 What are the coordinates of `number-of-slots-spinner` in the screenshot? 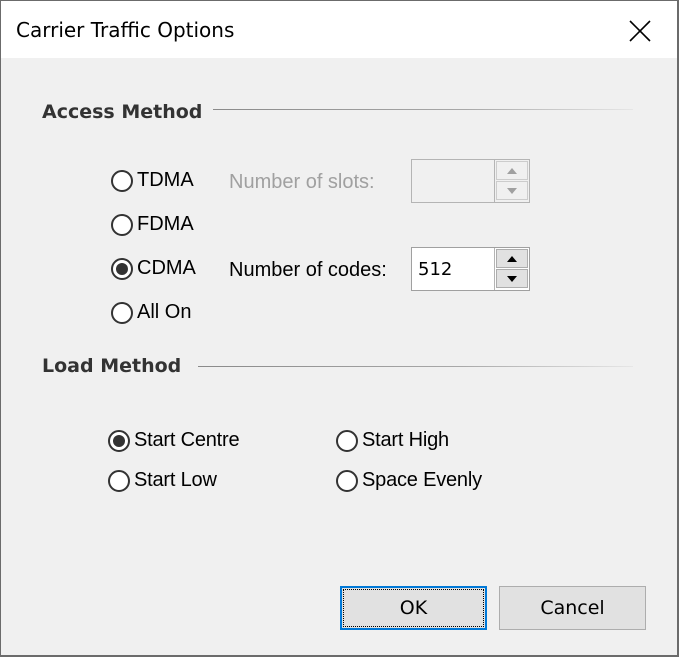 It's located at (470, 181).